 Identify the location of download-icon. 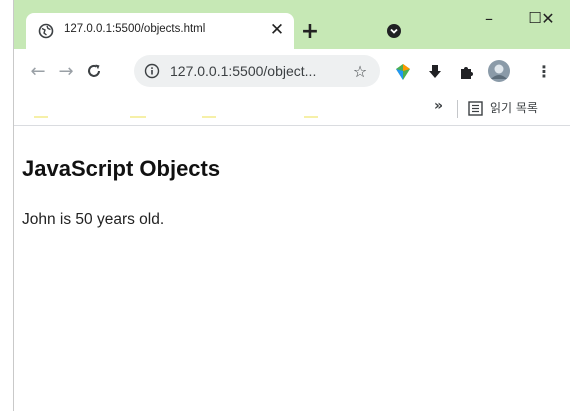
(435, 72).